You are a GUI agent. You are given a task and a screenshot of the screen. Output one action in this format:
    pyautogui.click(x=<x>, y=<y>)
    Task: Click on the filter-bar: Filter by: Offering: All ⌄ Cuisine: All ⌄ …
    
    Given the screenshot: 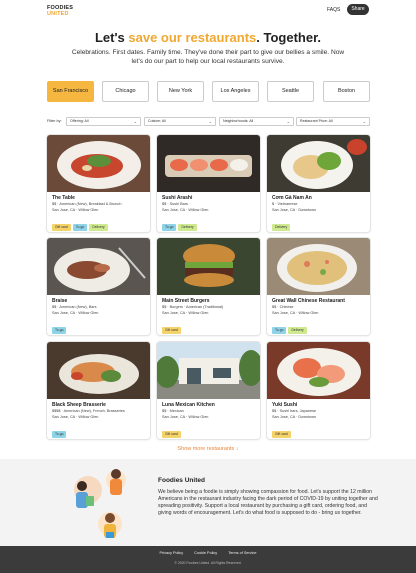 What is the action you would take?
    pyautogui.click(x=208, y=121)
    